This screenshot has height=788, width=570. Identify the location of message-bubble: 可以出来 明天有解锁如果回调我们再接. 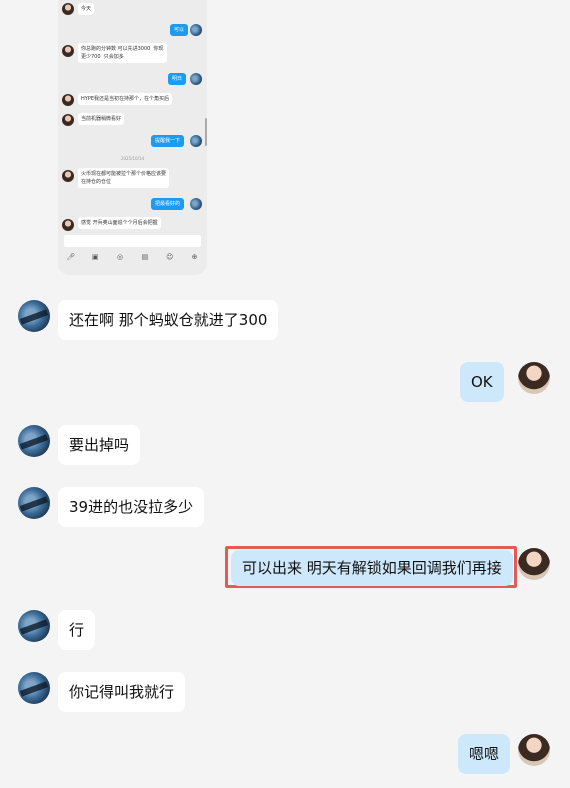
(372, 568).